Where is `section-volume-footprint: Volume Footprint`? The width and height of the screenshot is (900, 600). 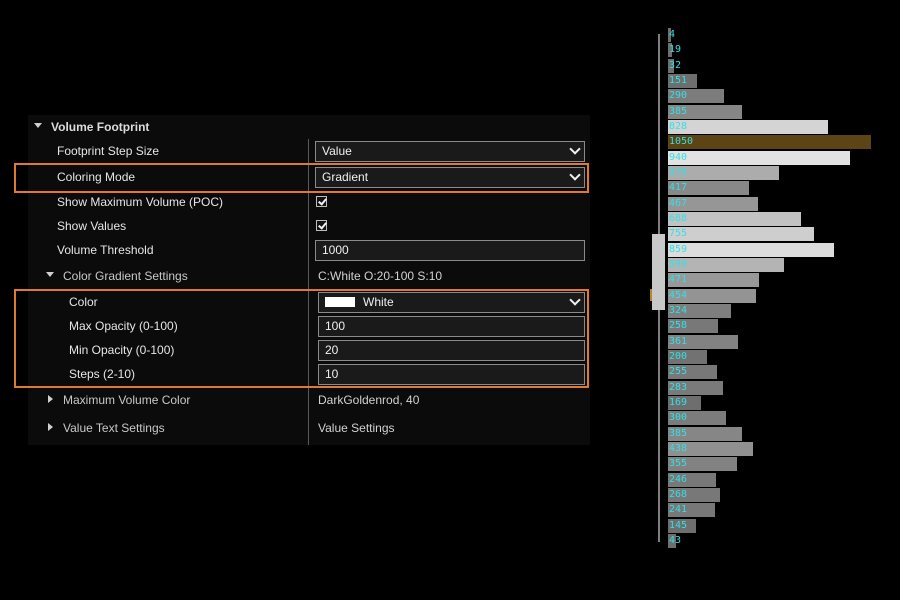
section-volume-footprint: Volume Footprint is located at coordinates (309, 127).